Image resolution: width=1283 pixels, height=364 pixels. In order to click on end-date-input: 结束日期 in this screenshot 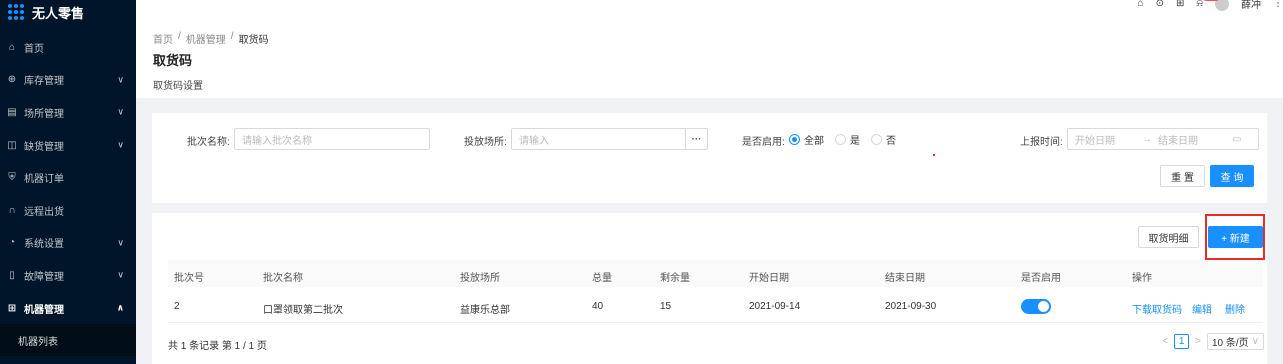, I will do `click(1178, 139)`.